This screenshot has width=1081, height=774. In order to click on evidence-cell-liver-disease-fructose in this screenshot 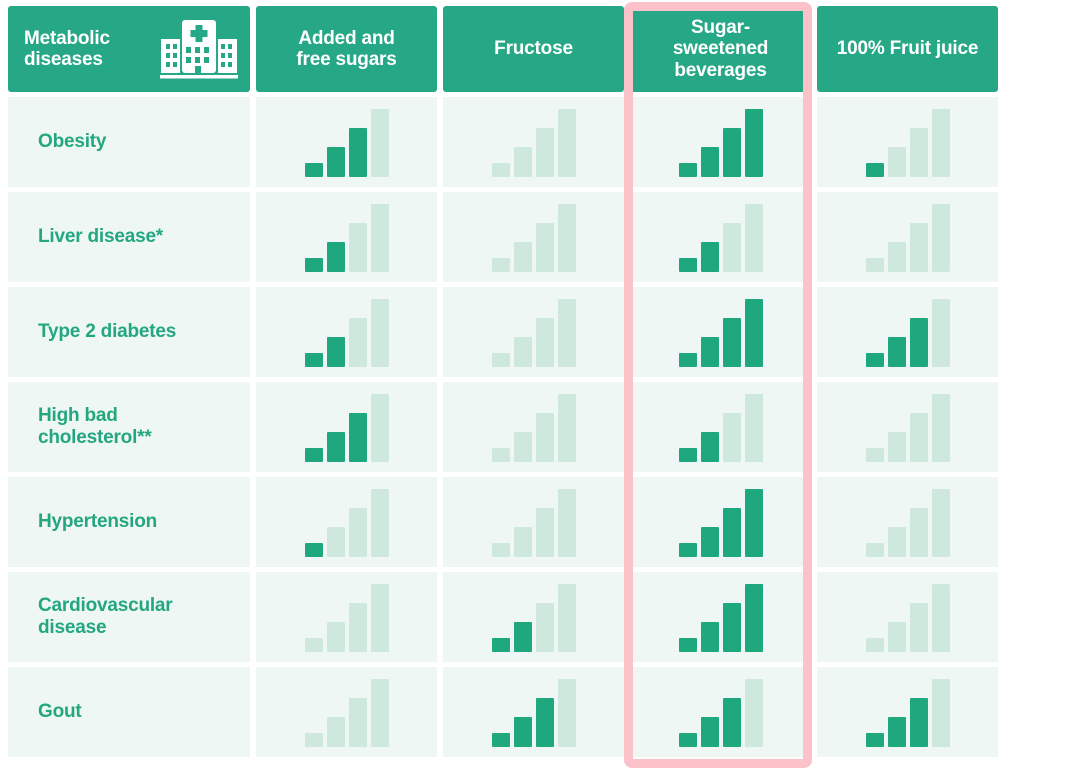, I will do `click(533, 237)`.